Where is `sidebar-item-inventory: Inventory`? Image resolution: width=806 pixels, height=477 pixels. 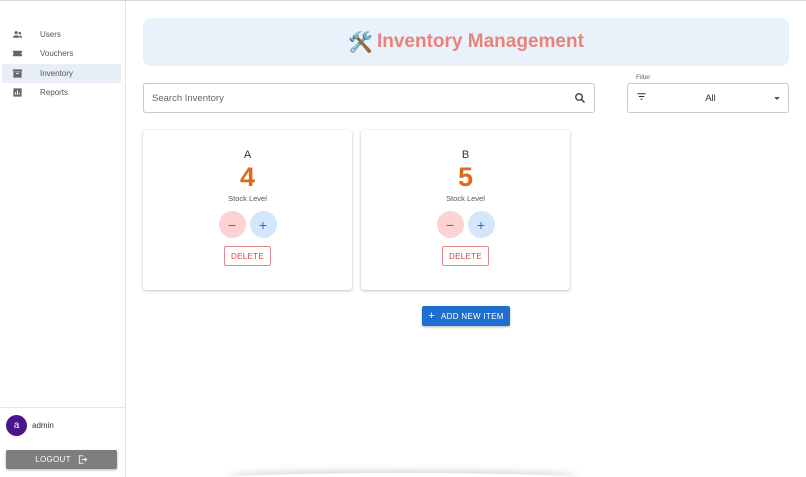
sidebar-item-inventory: Inventory is located at coordinates (61, 73).